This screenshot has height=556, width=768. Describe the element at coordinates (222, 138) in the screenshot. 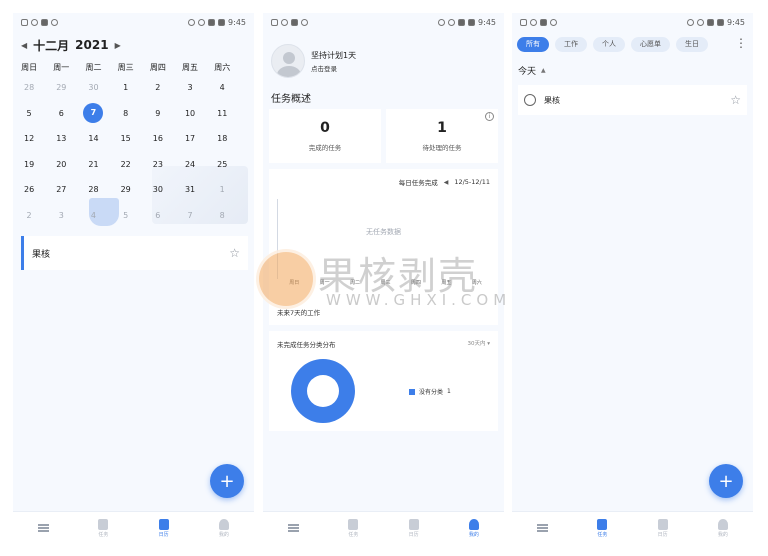

I see `calendar-day: 18` at that location.